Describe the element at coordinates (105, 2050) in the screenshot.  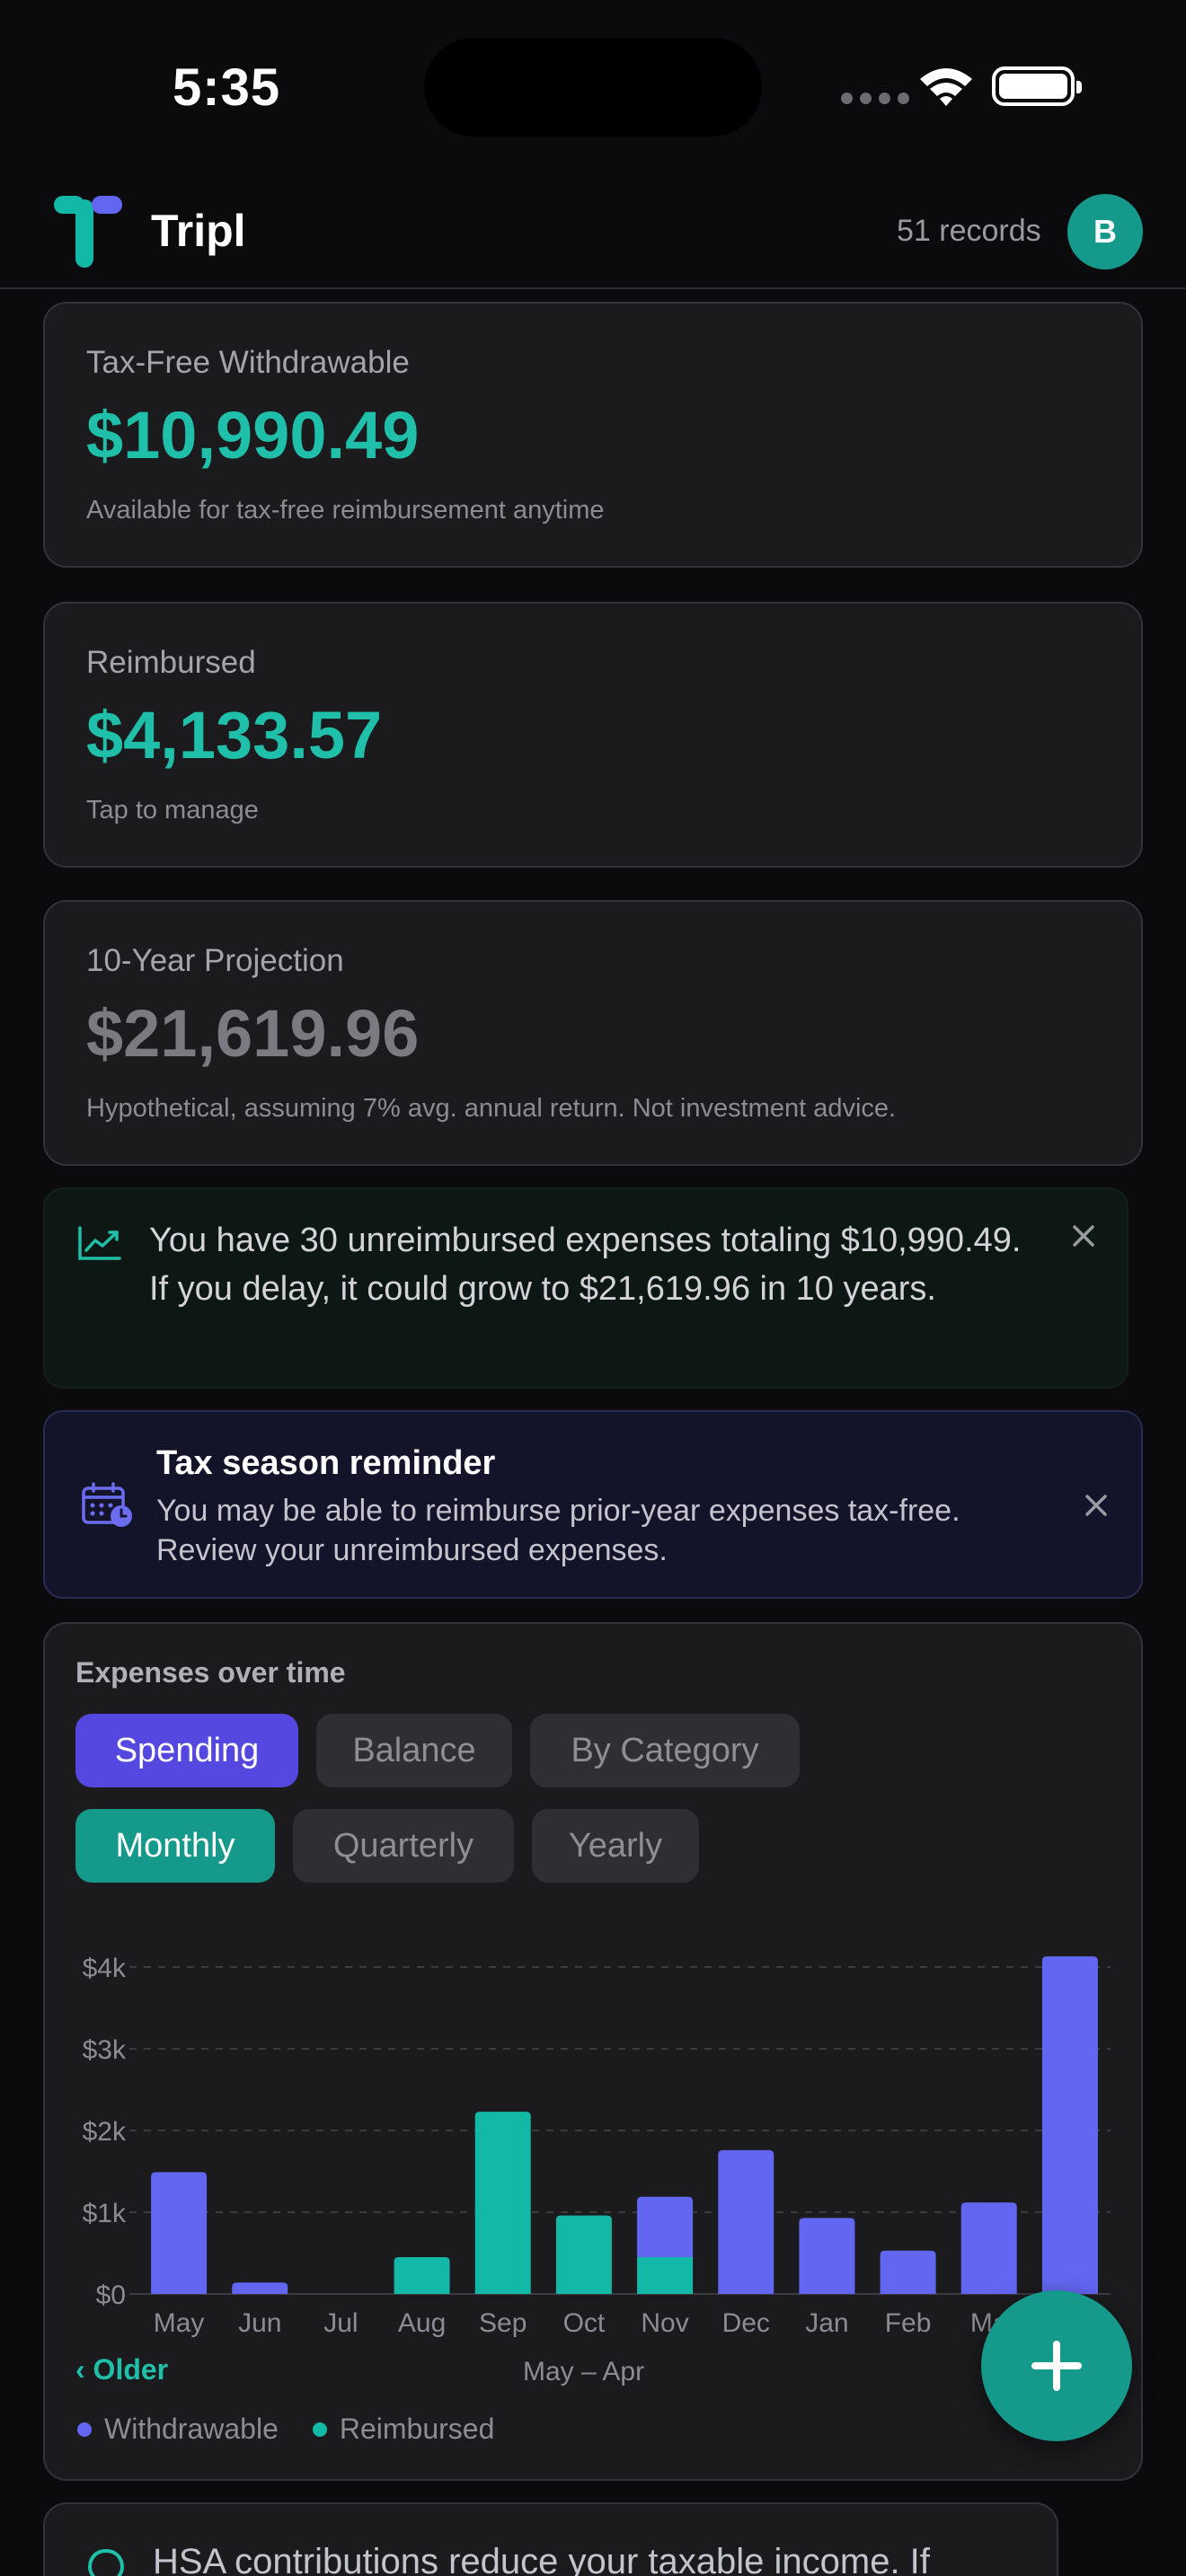
I see `y-tick-label: $3k` at that location.